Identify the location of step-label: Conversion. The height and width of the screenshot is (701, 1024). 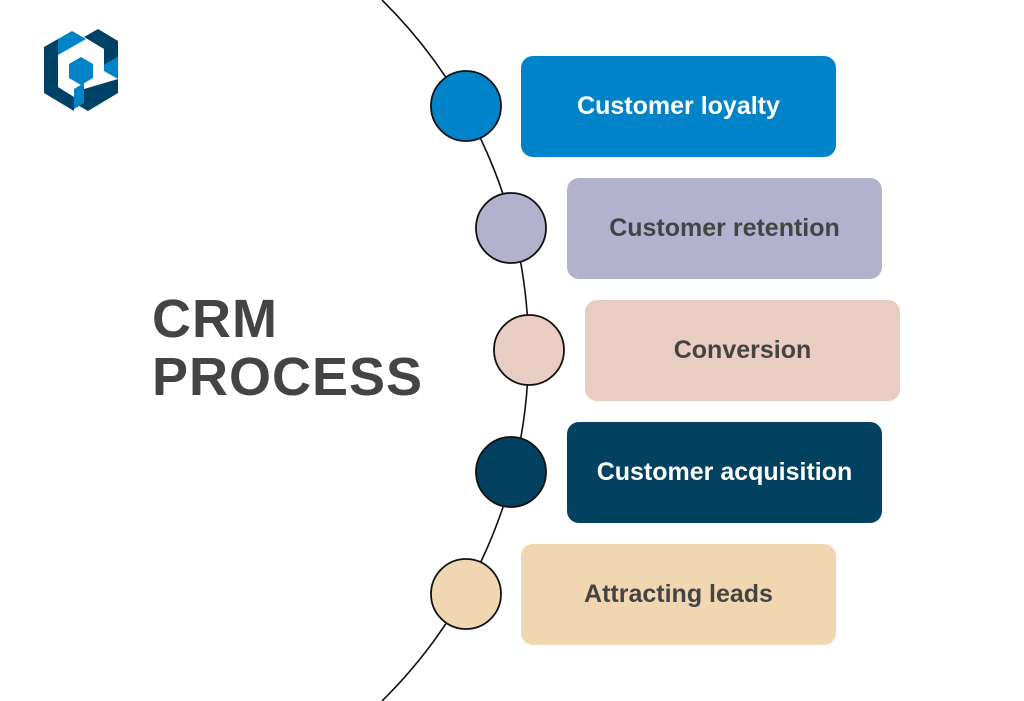
(742, 350).